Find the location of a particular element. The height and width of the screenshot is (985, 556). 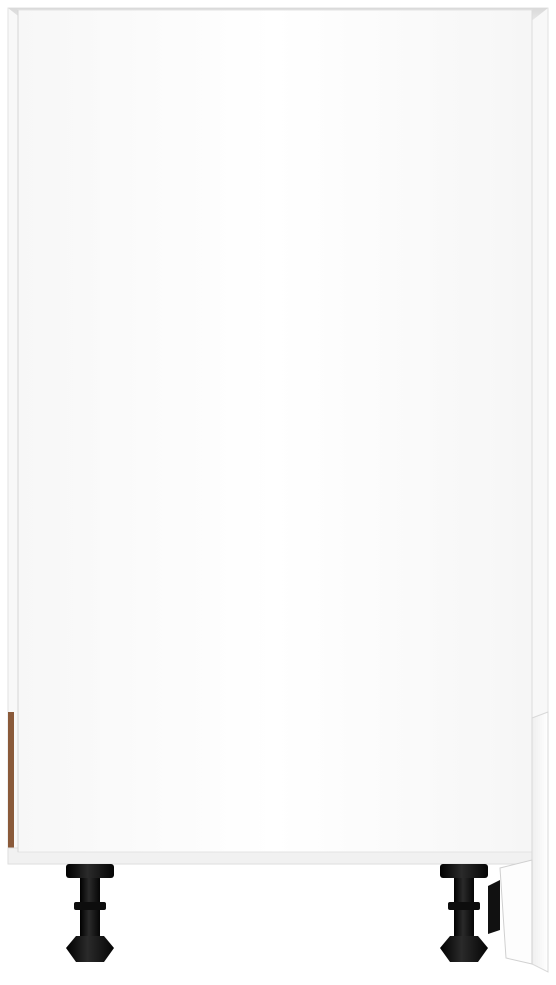

foot-left is located at coordinates (90, 913).